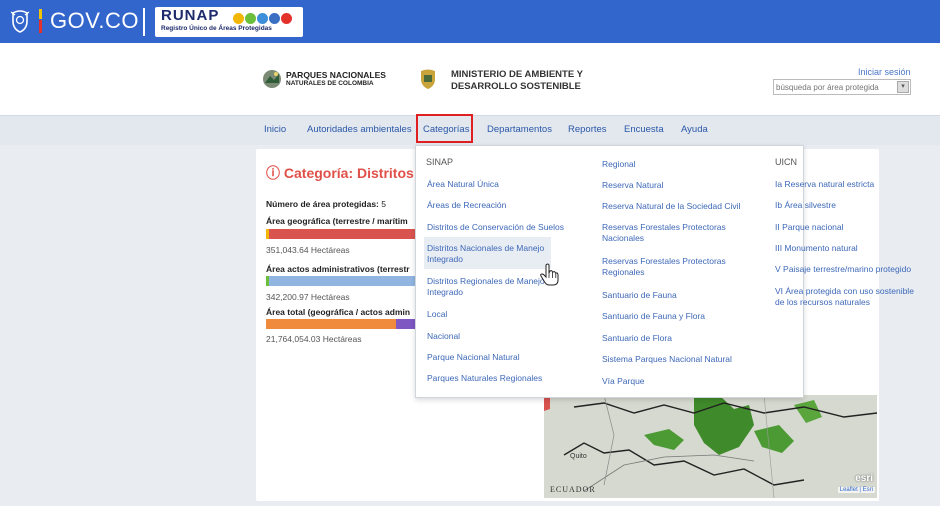  I want to click on login-link: Iniciar sesión, so click(884, 72).